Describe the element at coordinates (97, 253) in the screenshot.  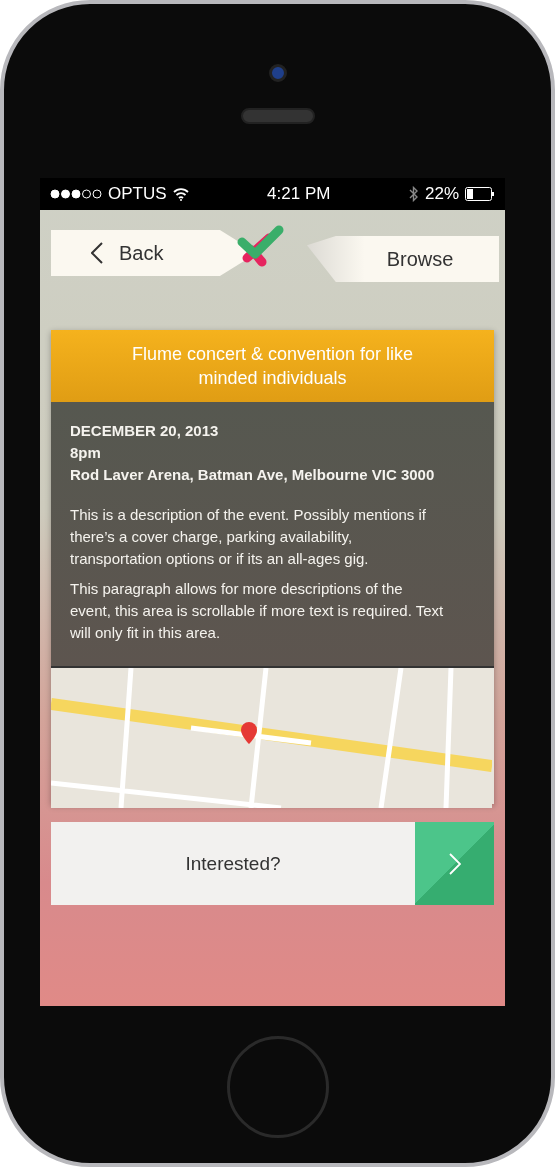
I see `chevron-left-icon` at that location.